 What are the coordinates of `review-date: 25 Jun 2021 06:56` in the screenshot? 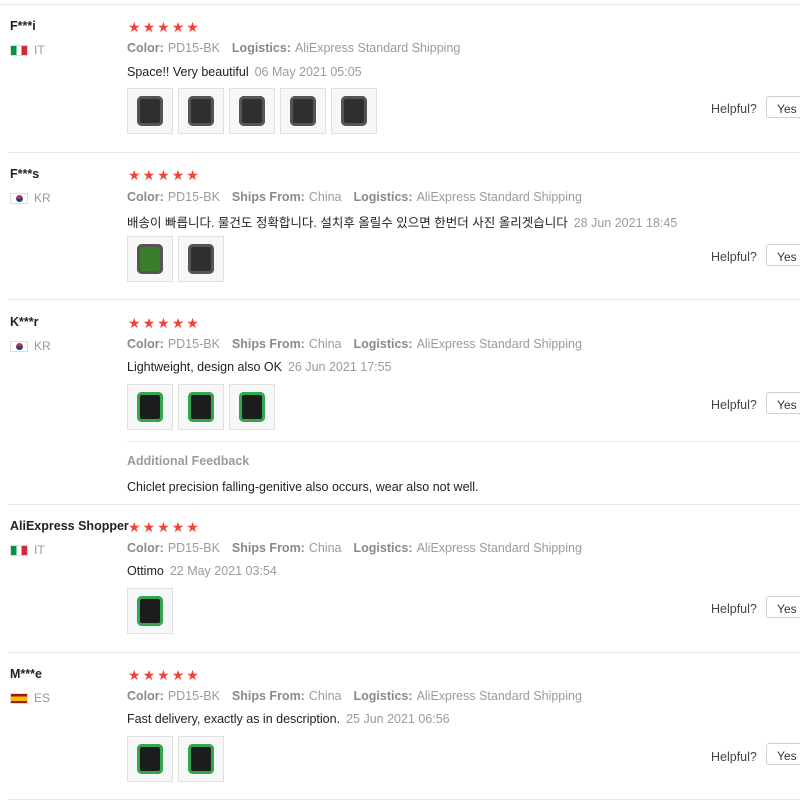 It's located at (398, 719).